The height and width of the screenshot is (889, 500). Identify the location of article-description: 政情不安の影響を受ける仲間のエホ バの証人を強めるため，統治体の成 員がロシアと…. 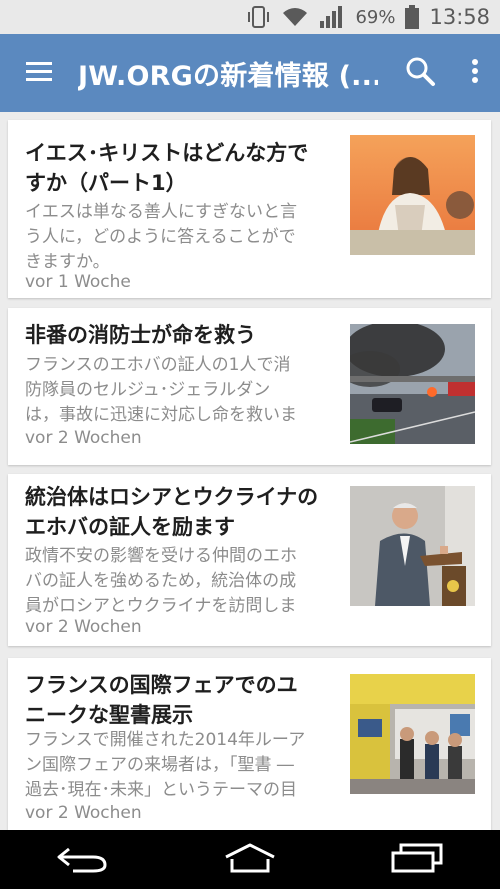
(161, 581).